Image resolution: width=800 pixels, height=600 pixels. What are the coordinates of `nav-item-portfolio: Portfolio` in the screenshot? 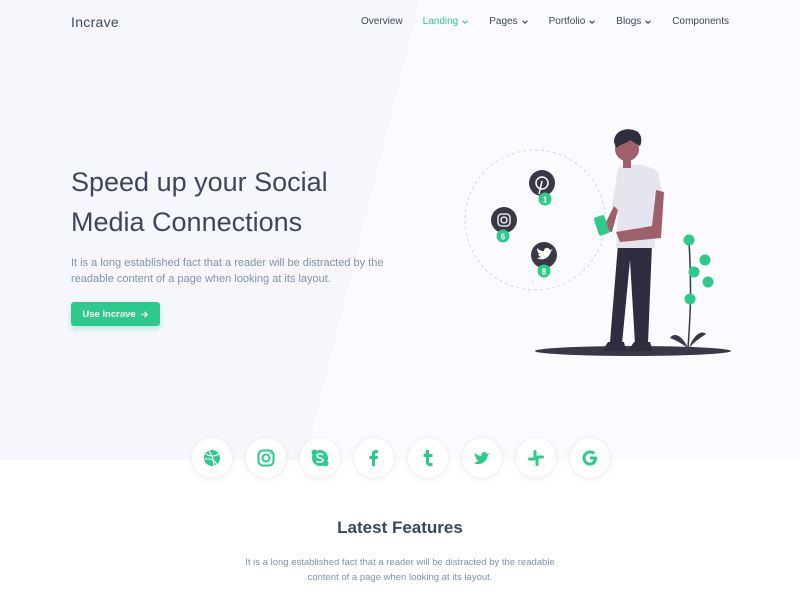 It's located at (573, 21).